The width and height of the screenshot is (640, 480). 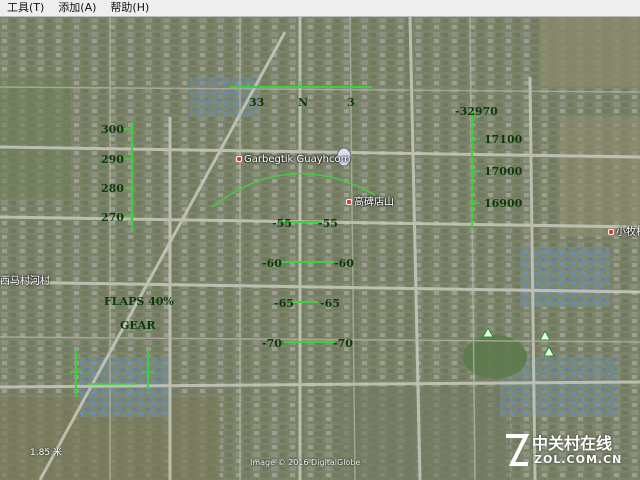 I want to click on menu-tools: 工具(T), so click(x=25, y=8).